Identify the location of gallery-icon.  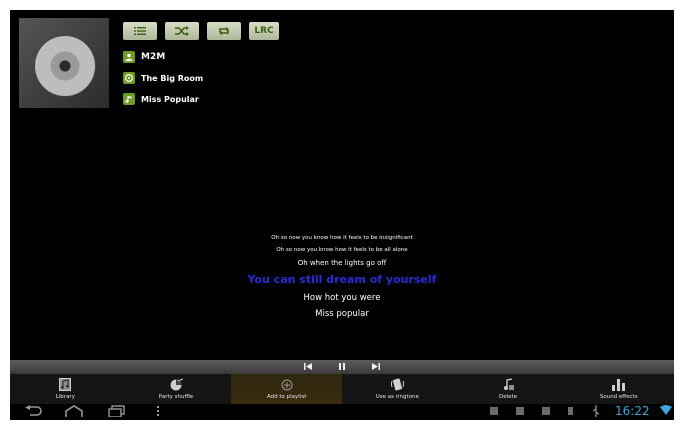
(546, 411).